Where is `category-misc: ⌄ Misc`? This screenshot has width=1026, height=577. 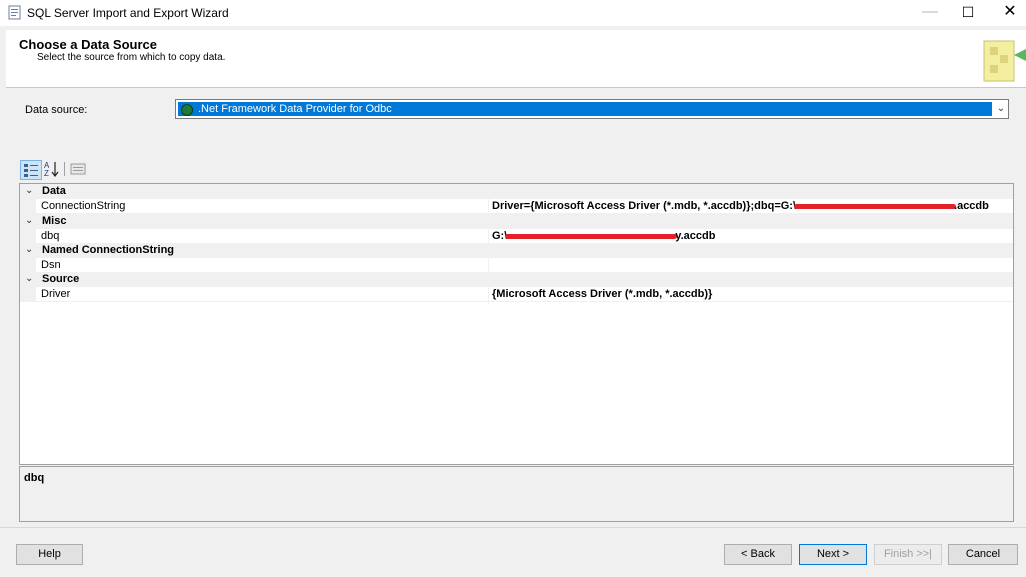 category-misc: ⌄ Misc is located at coordinates (516, 221).